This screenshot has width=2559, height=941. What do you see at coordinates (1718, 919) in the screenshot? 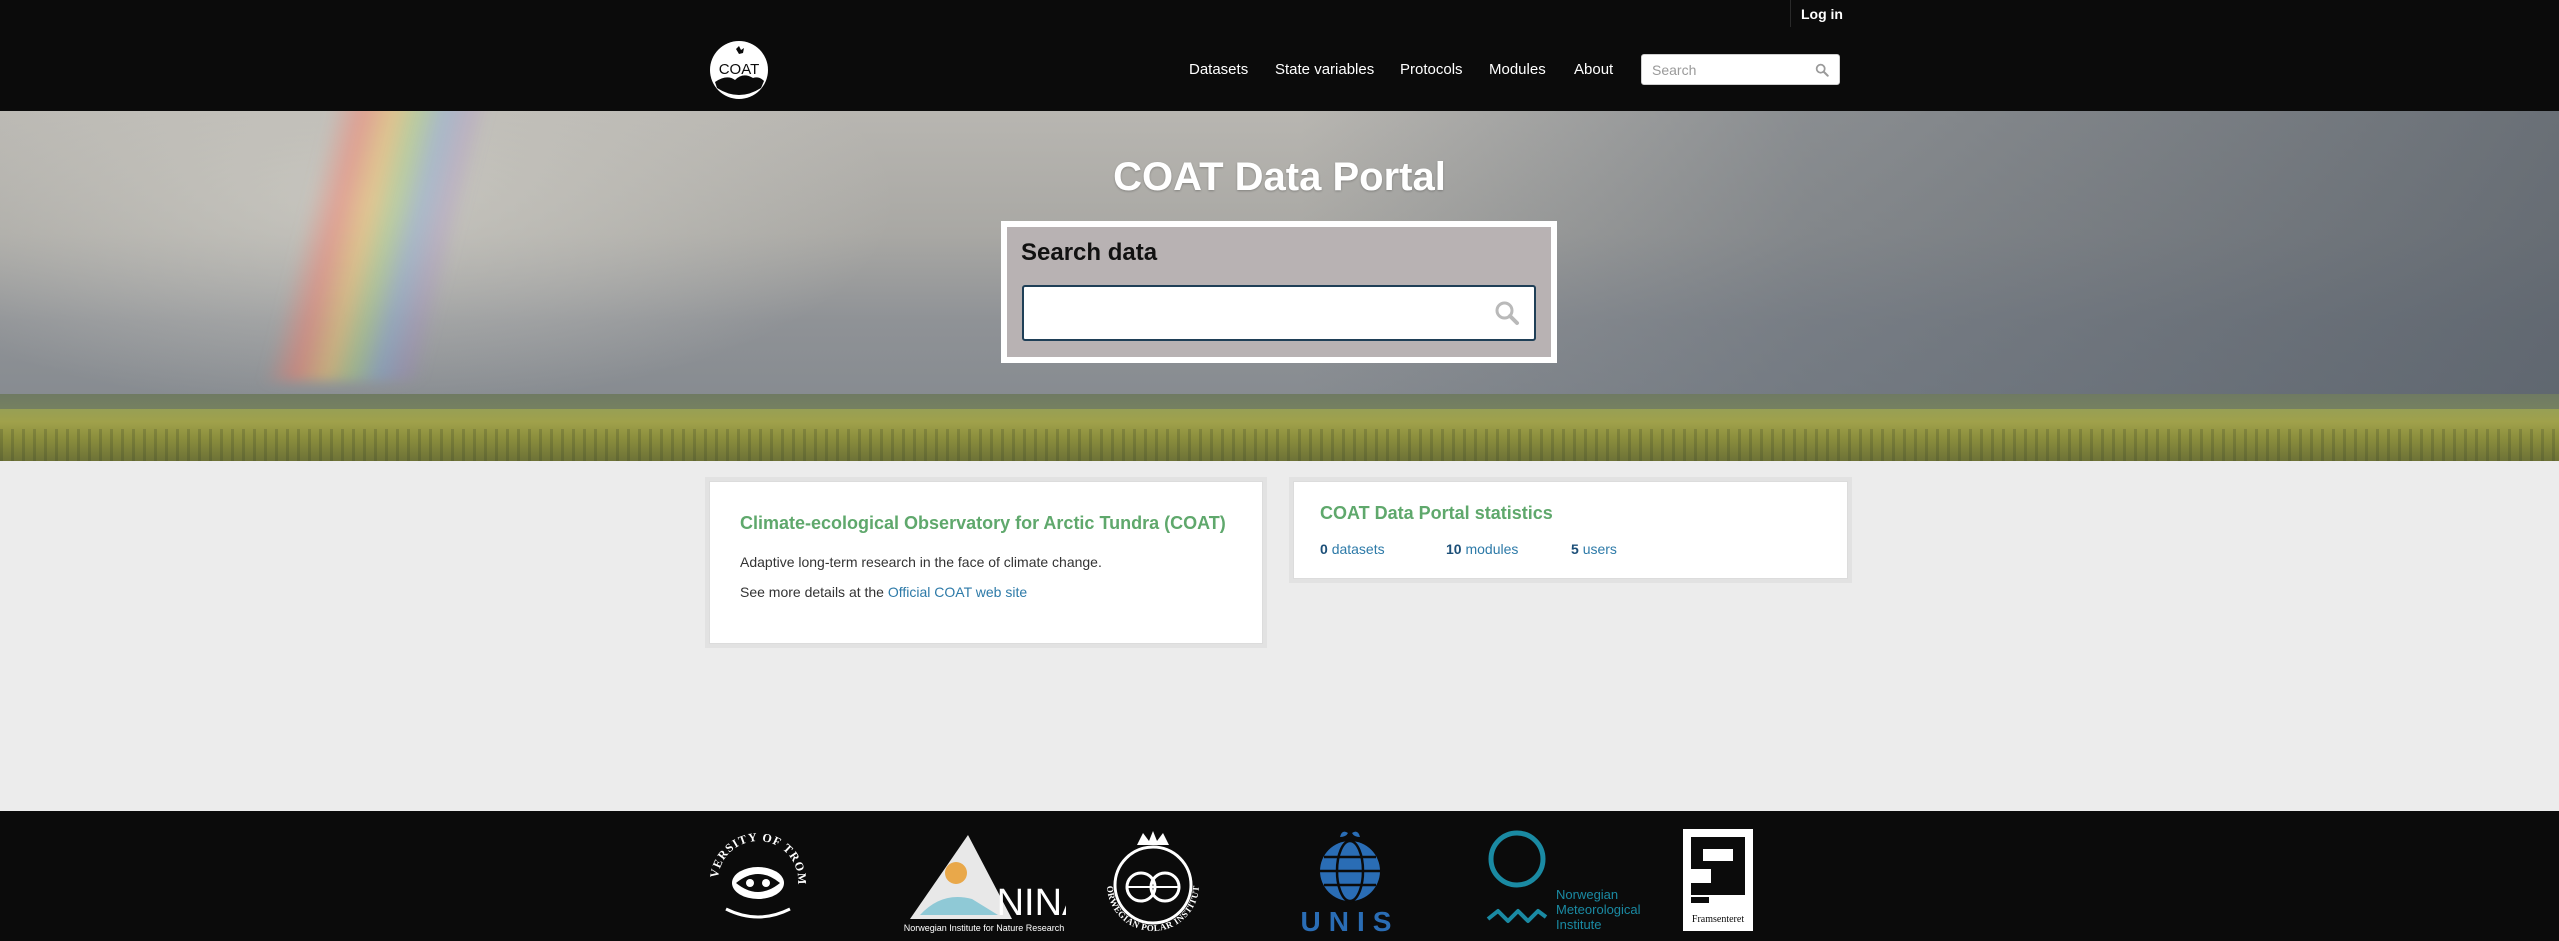
I see `fram-caption: Framsenteret` at bounding box center [1718, 919].